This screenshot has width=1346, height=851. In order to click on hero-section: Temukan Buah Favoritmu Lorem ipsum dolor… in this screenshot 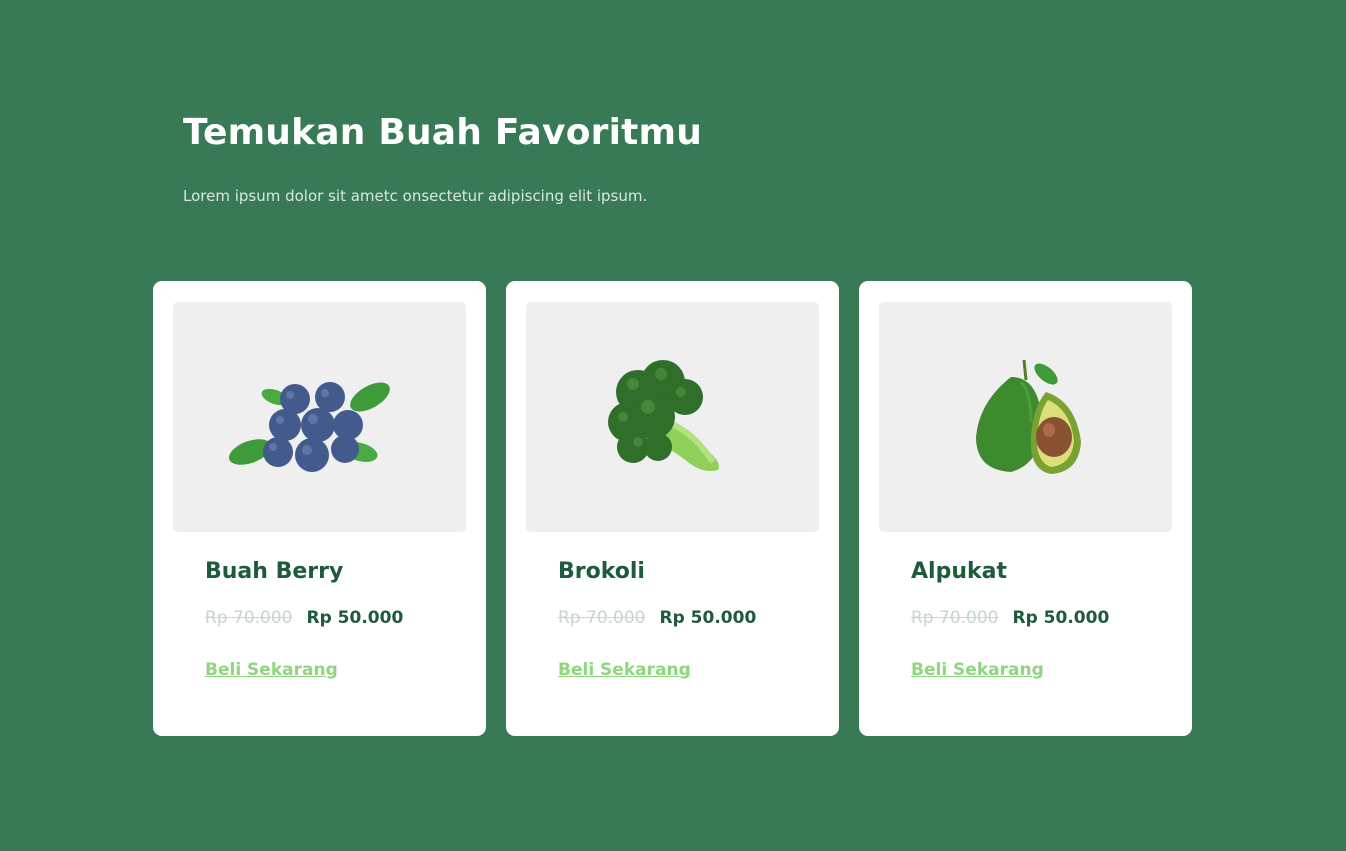, I will do `click(442, 158)`.